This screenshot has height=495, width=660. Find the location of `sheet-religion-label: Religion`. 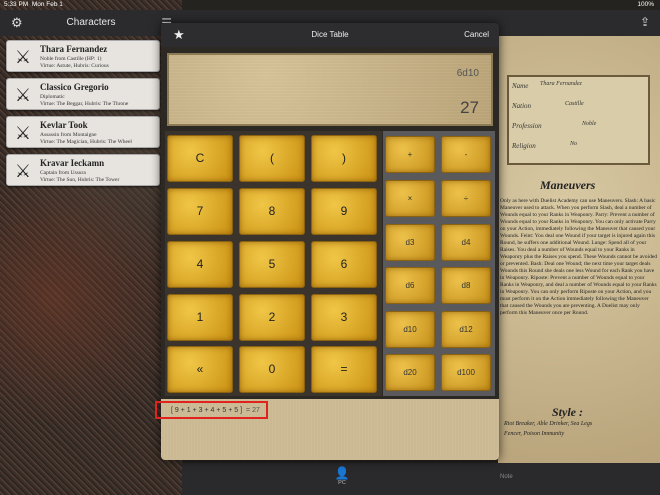

sheet-religion-label: Religion is located at coordinates (524, 146).